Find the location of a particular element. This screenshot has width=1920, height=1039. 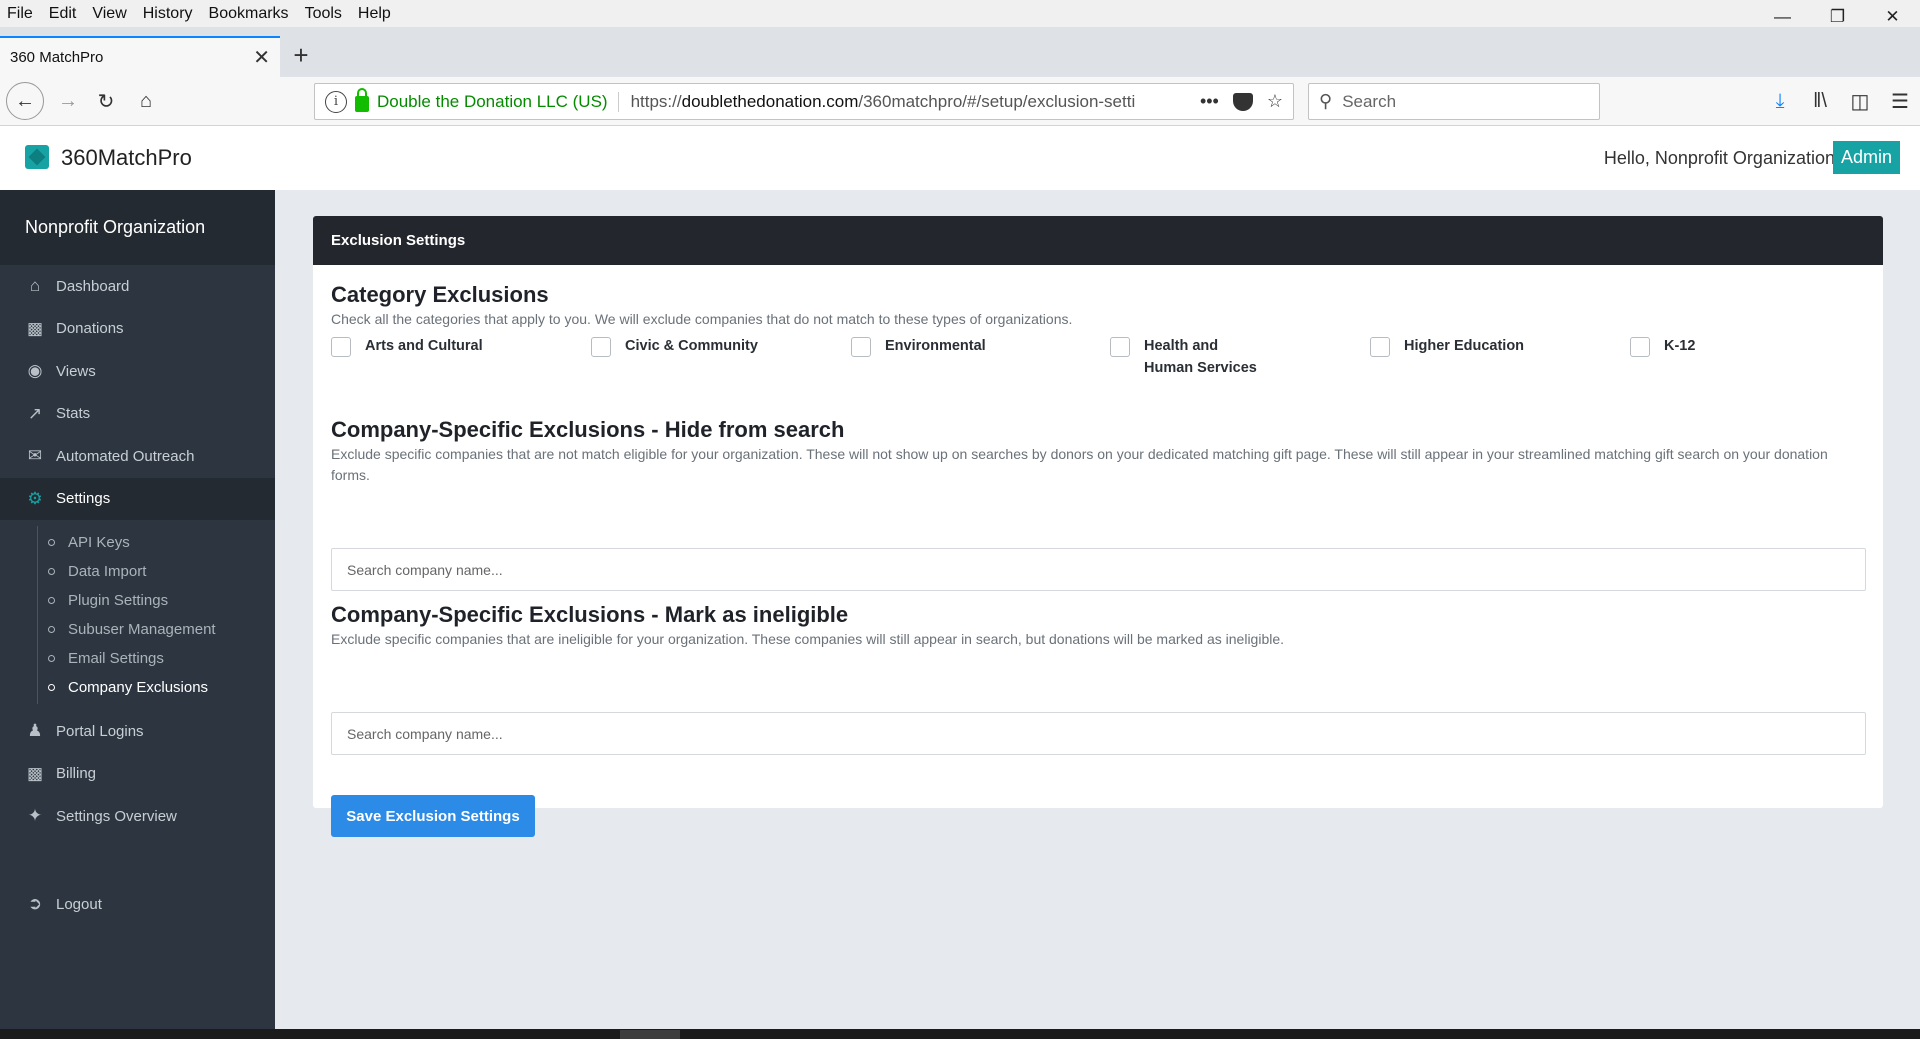

checkbox-label: Environmental is located at coordinates (935, 346).